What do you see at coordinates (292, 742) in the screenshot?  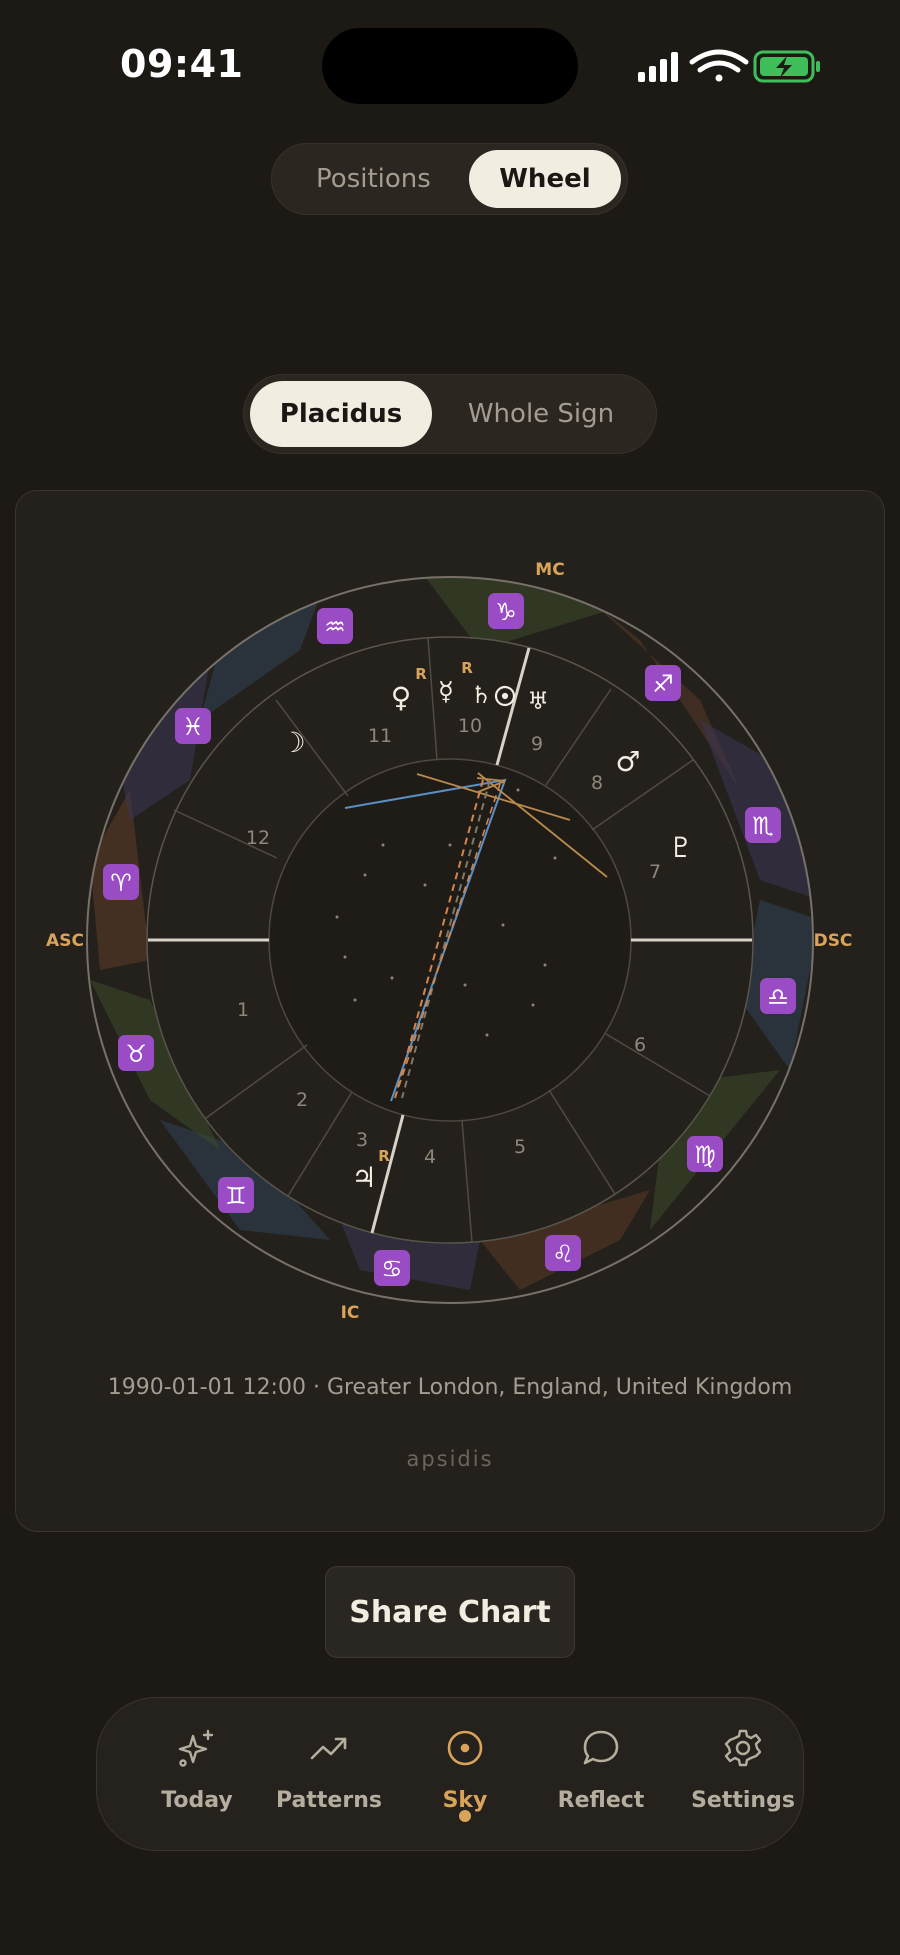 I see `moon-icon: ☽` at bounding box center [292, 742].